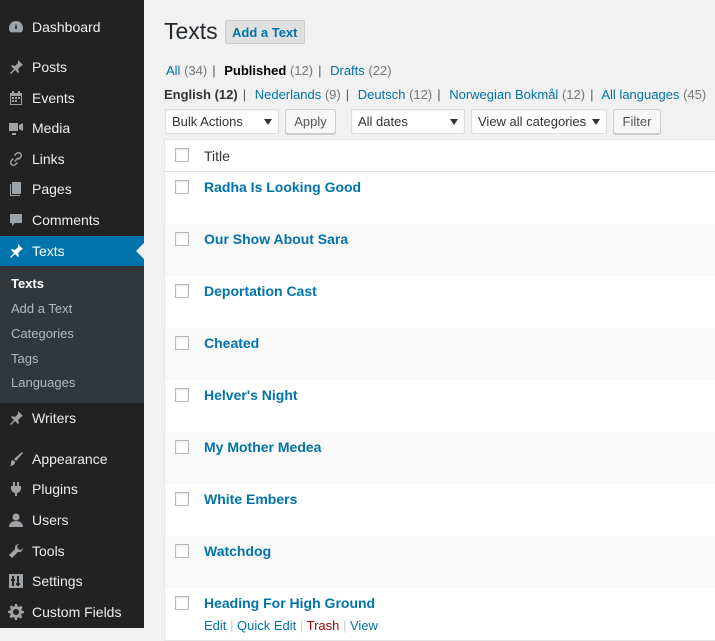 The image size is (715, 641). I want to click on lang-deutsch-count: (12), so click(421, 94).